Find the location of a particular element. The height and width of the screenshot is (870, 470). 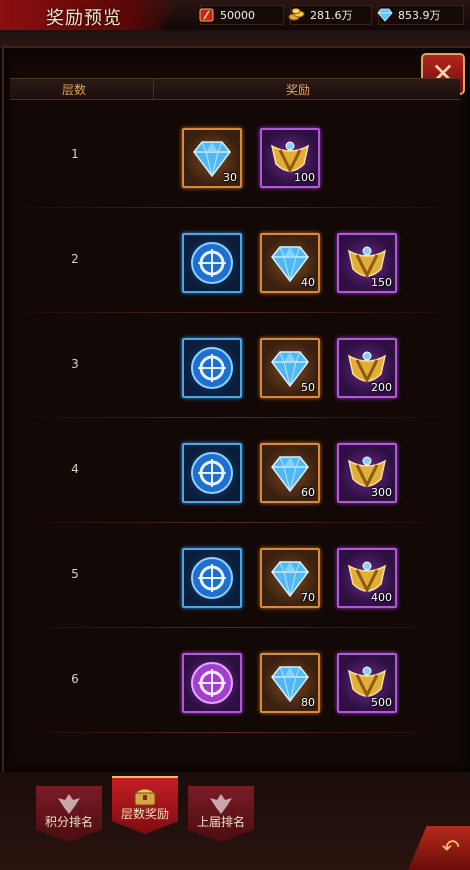

item-count: 30 is located at coordinates (230, 177).